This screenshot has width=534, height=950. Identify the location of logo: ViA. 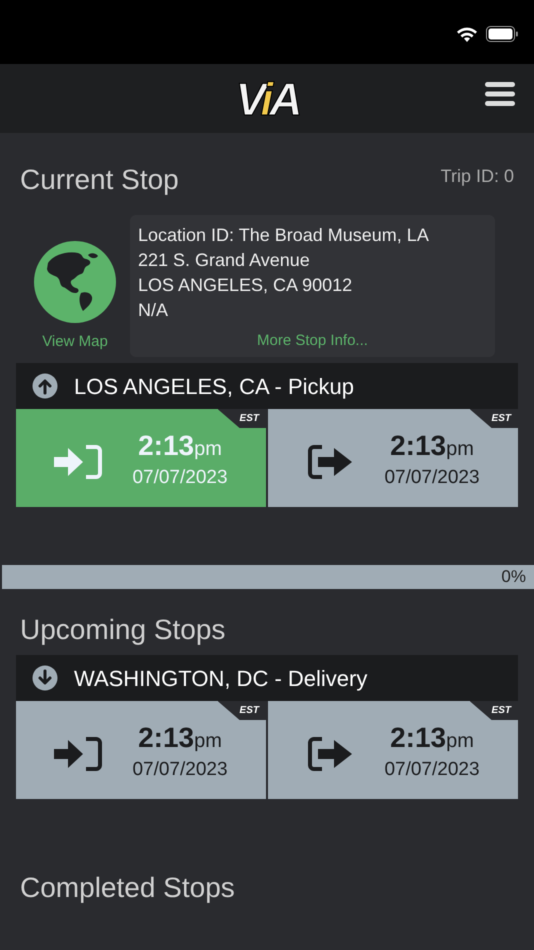
(267, 99).